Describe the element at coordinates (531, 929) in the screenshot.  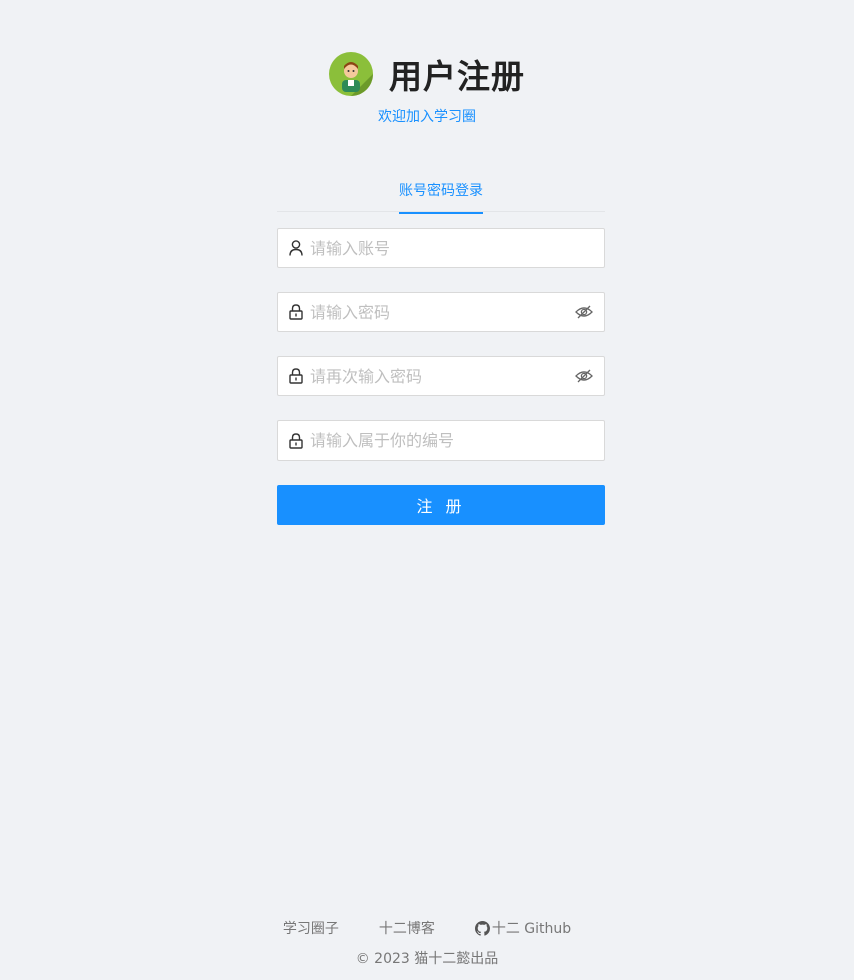
I see `footer-link-label: 十二 Github` at that location.